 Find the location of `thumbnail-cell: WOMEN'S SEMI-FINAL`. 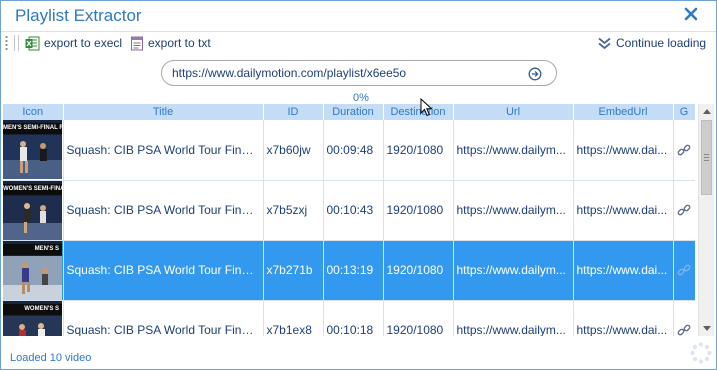

thumbnail-cell: WOMEN'S SEMI-FINAL is located at coordinates (33, 210).